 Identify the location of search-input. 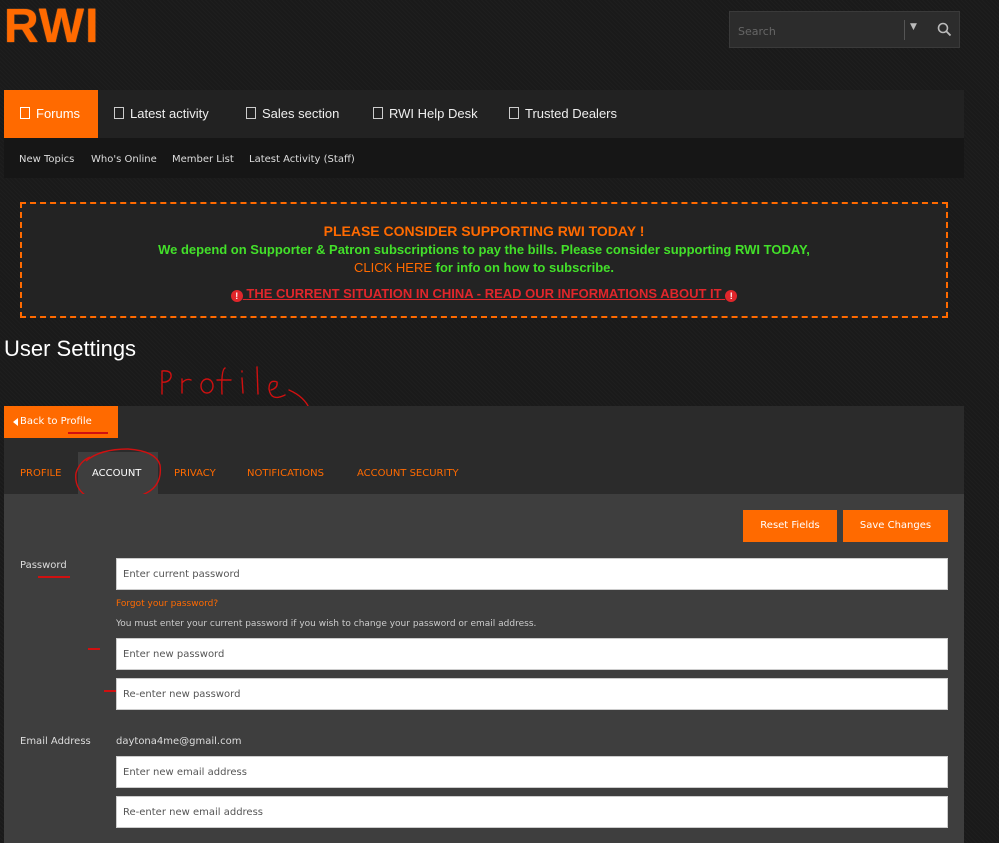
(818, 31).